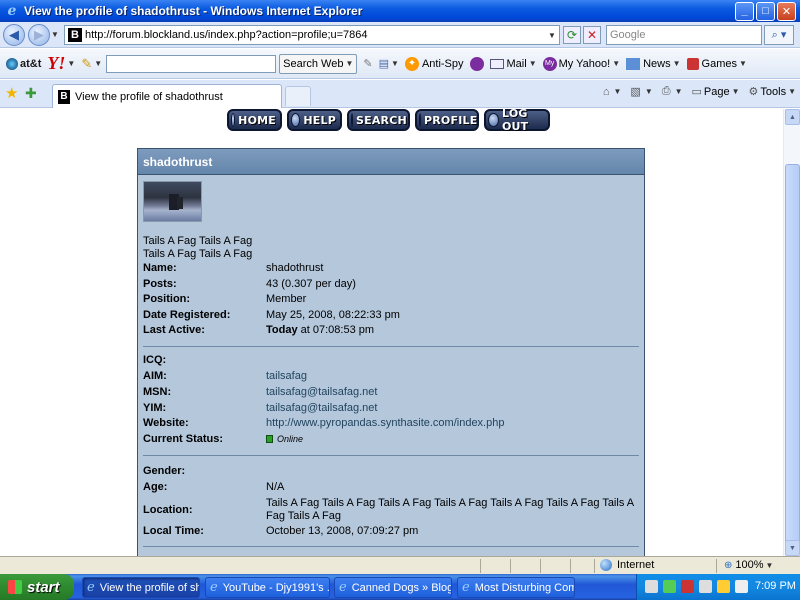  What do you see at coordinates (452, 378) in the screenshot?
I see `aim-link: tailsafag` at bounding box center [452, 378].